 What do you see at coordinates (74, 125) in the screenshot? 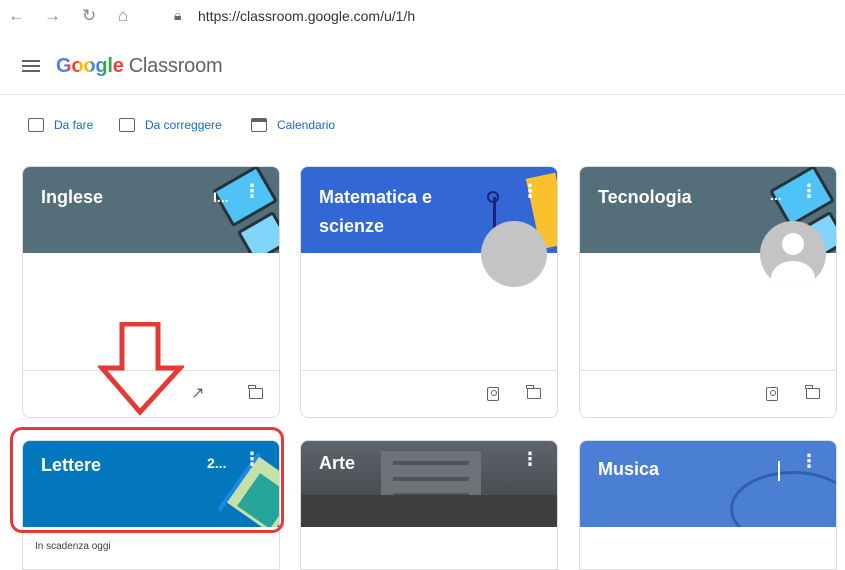
I see `todo-label: Da fare` at bounding box center [74, 125].